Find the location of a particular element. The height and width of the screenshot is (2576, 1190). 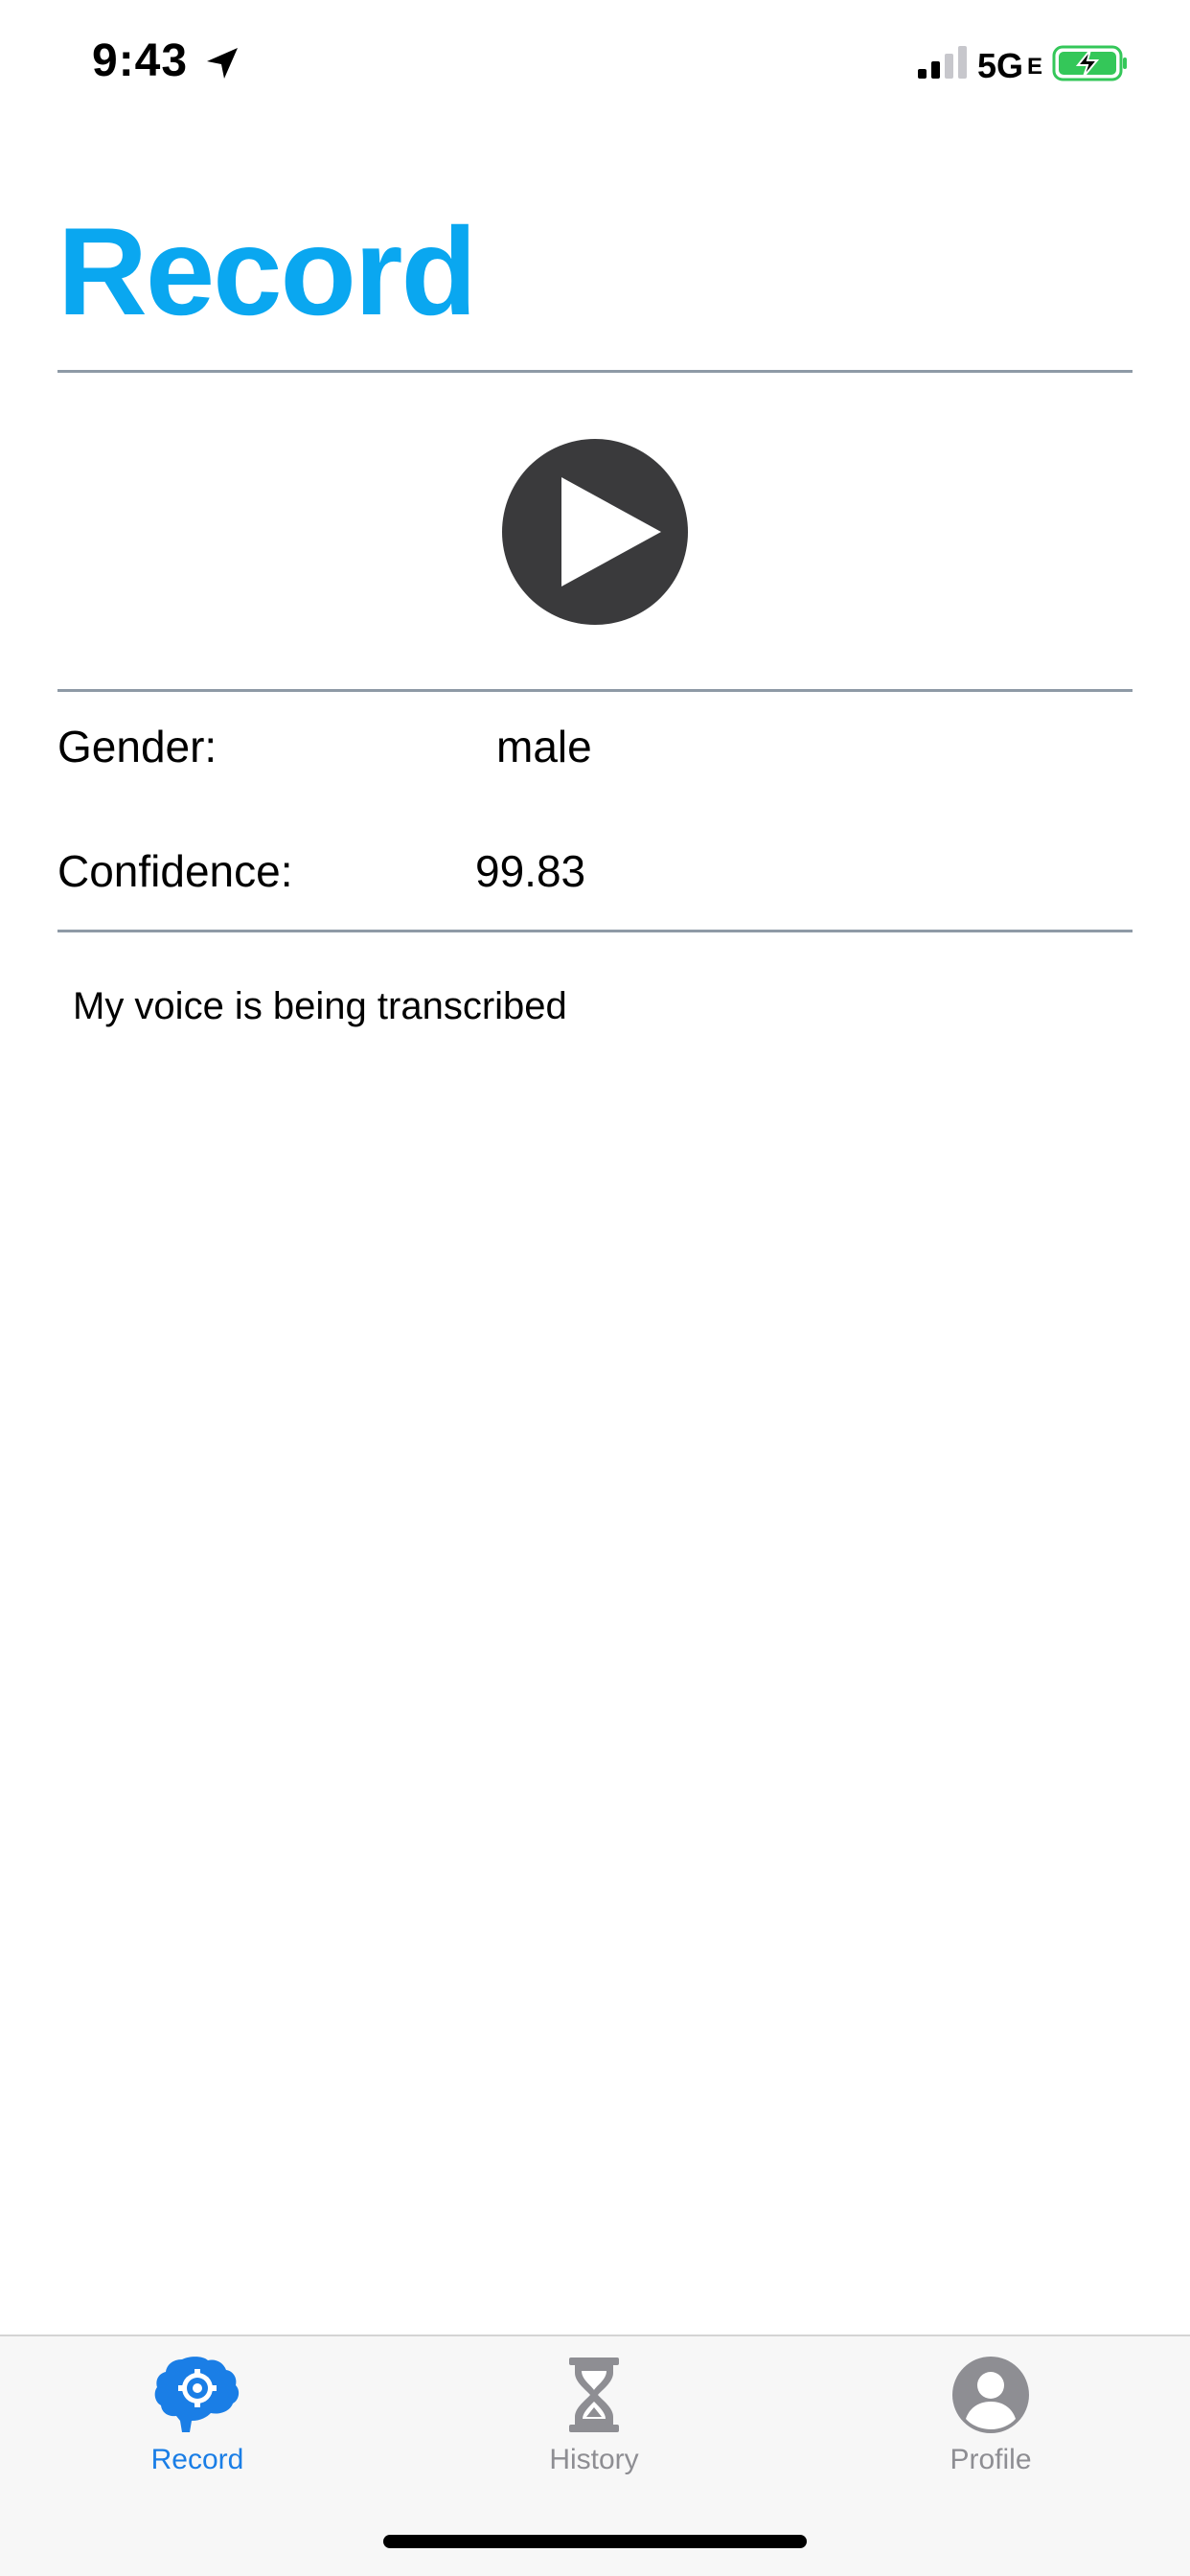

tab-history-label: History is located at coordinates (594, 2459).